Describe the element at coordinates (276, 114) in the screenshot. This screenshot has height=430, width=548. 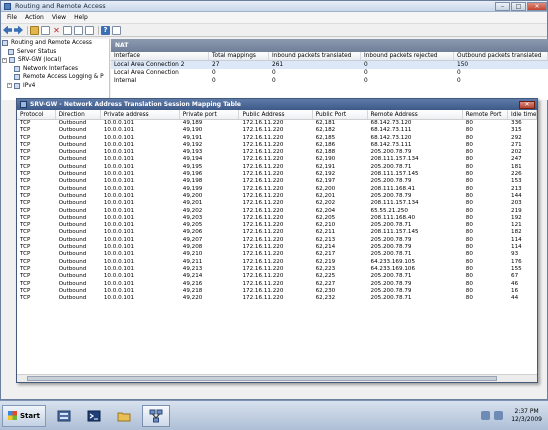
I see `column-header-public-address: Public Address` at that location.